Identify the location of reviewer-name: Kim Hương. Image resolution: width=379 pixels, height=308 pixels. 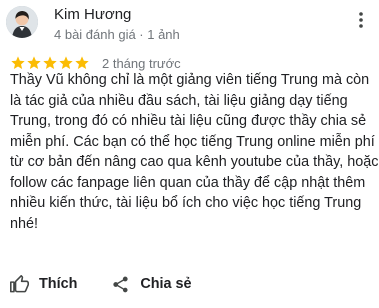
(92, 15).